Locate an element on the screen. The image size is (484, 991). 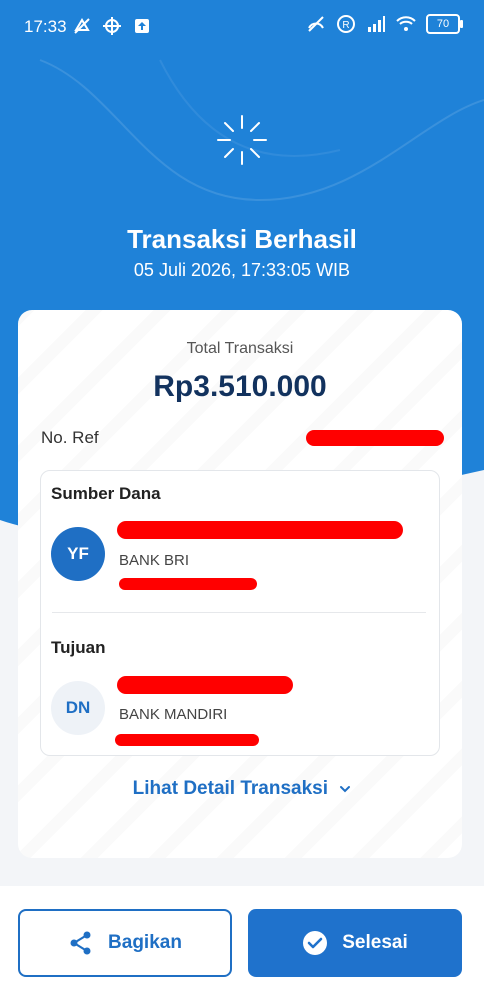
ref-label: No. Ref is located at coordinates (70, 437).